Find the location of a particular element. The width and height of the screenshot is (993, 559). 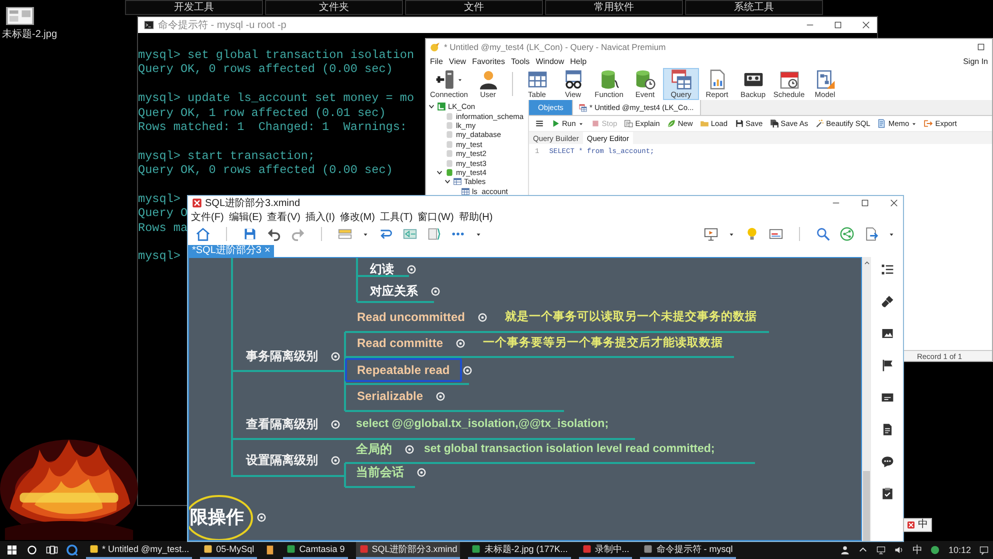

flag-icon is located at coordinates (887, 365).